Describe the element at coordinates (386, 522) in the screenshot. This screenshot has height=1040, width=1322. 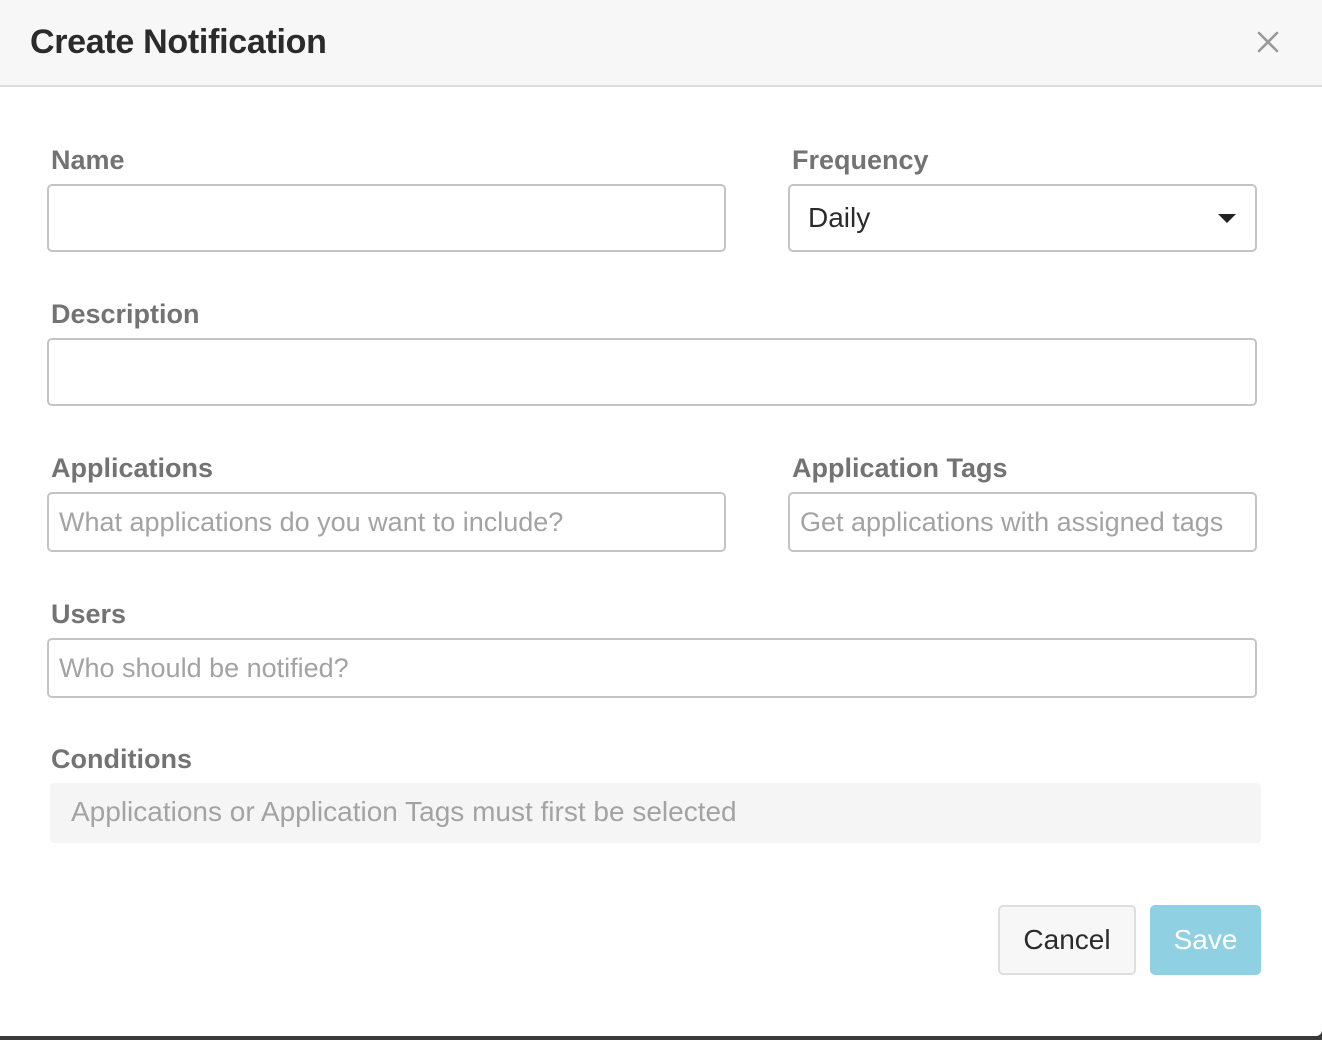
I see `applications-input` at that location.